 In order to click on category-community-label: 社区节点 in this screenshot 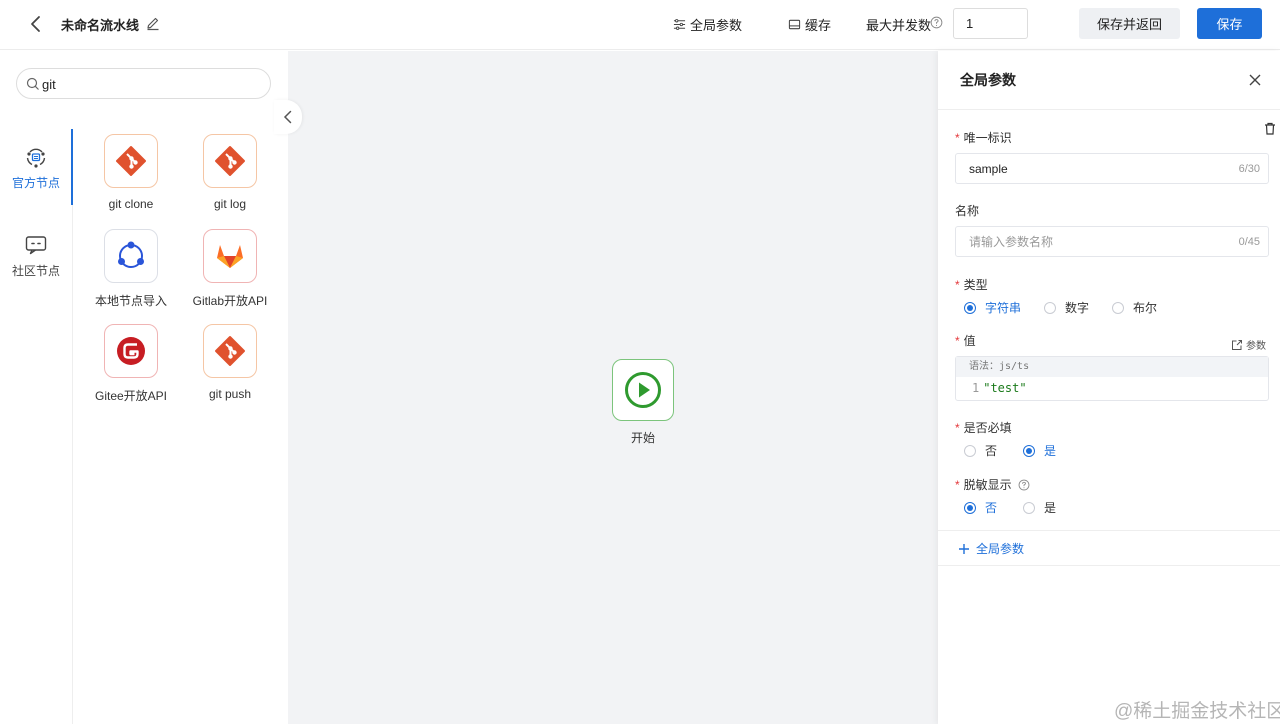, I will do `click(35, 271)`.